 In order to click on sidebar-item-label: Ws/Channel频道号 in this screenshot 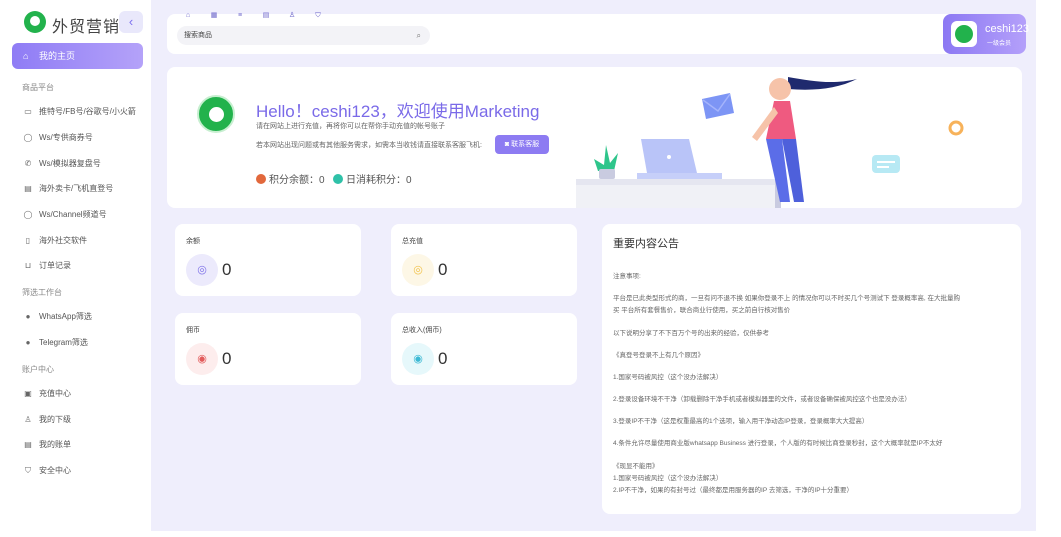, I will do `click(73, 214)`.